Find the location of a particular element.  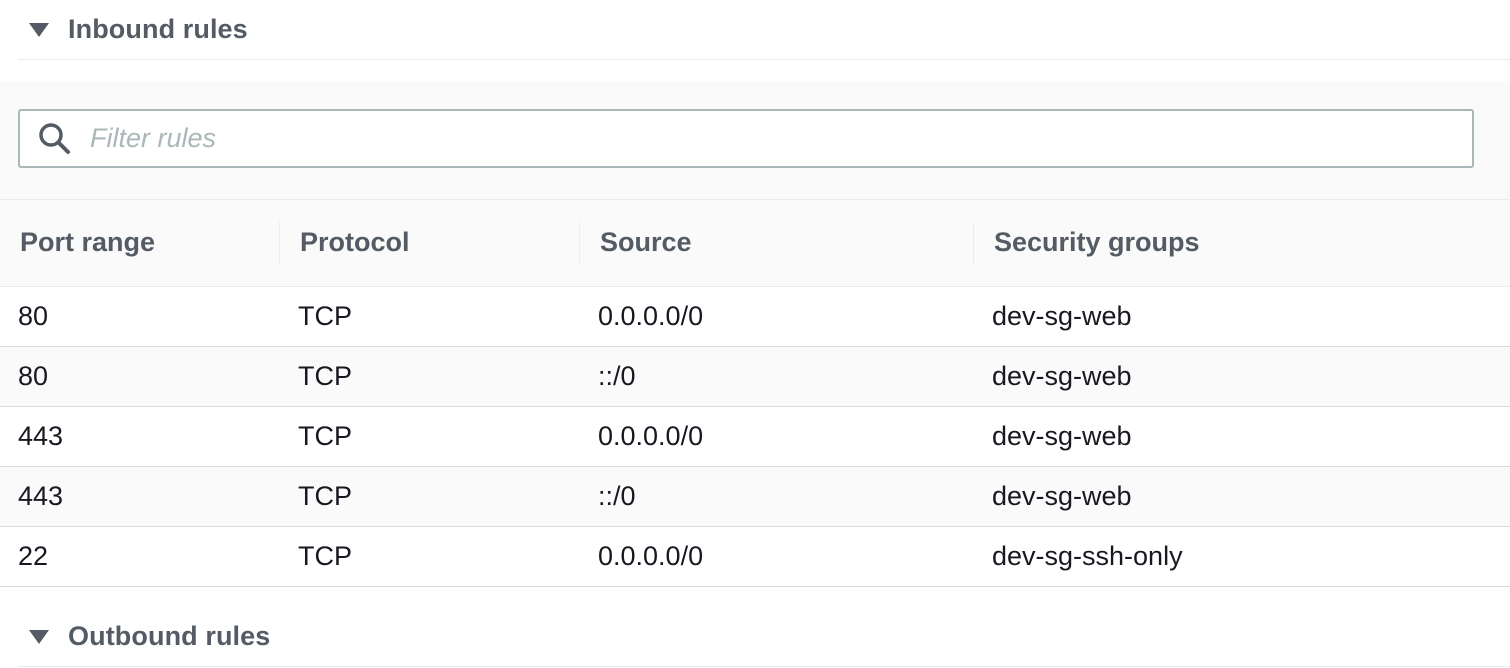

table-row: 22 TCP 0.0.0.0/0 dev-sg-ssh-only is located at coordinates (755, 556).